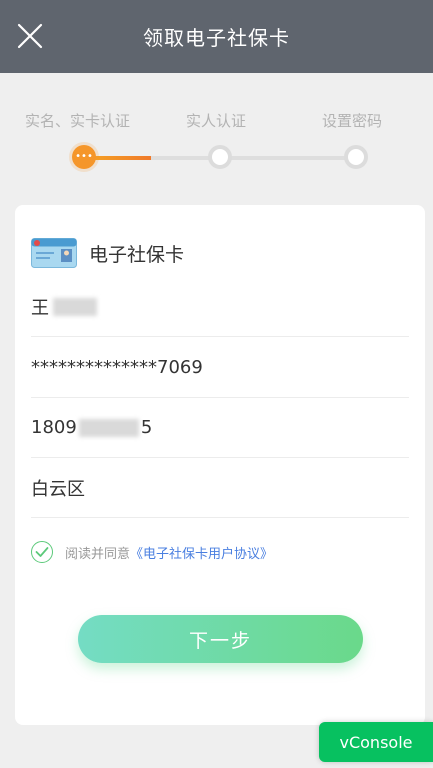 The width and height of the screenshot is (433, 768). I want to click on agreement-link: 《电子社保卡用户协议》, so click(201, 552).